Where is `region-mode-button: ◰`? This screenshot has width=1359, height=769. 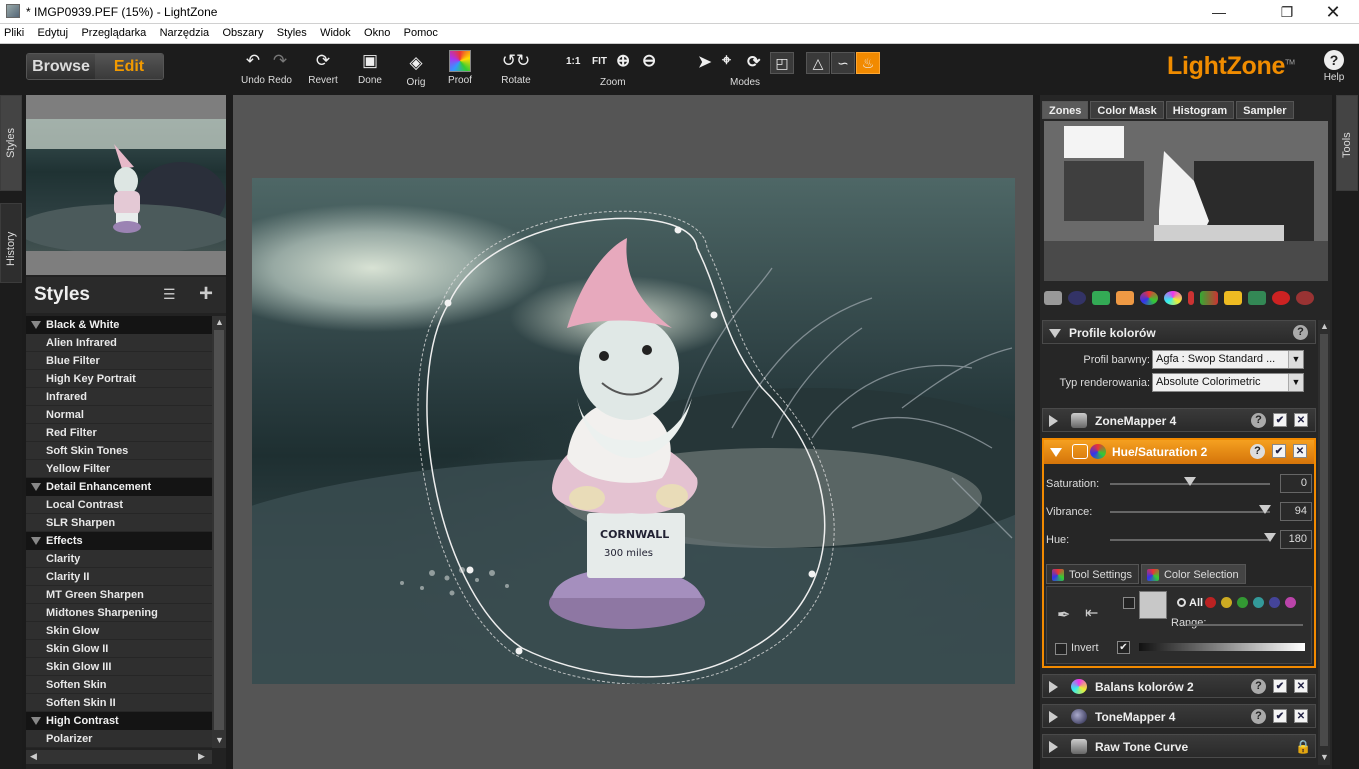 region-mode-button: ◰ is located at coordinates (782, 63).